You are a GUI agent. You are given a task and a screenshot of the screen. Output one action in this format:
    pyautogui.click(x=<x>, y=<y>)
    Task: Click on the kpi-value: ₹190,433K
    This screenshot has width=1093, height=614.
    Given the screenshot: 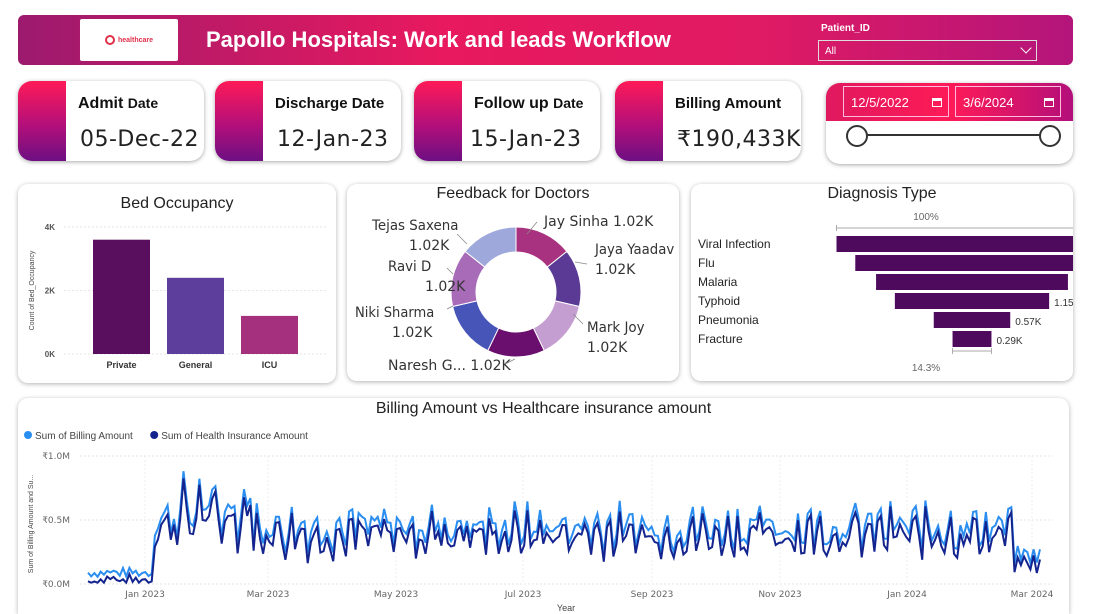 What is the action you would take?
    pyautogui.click(x=739, y=139)
    